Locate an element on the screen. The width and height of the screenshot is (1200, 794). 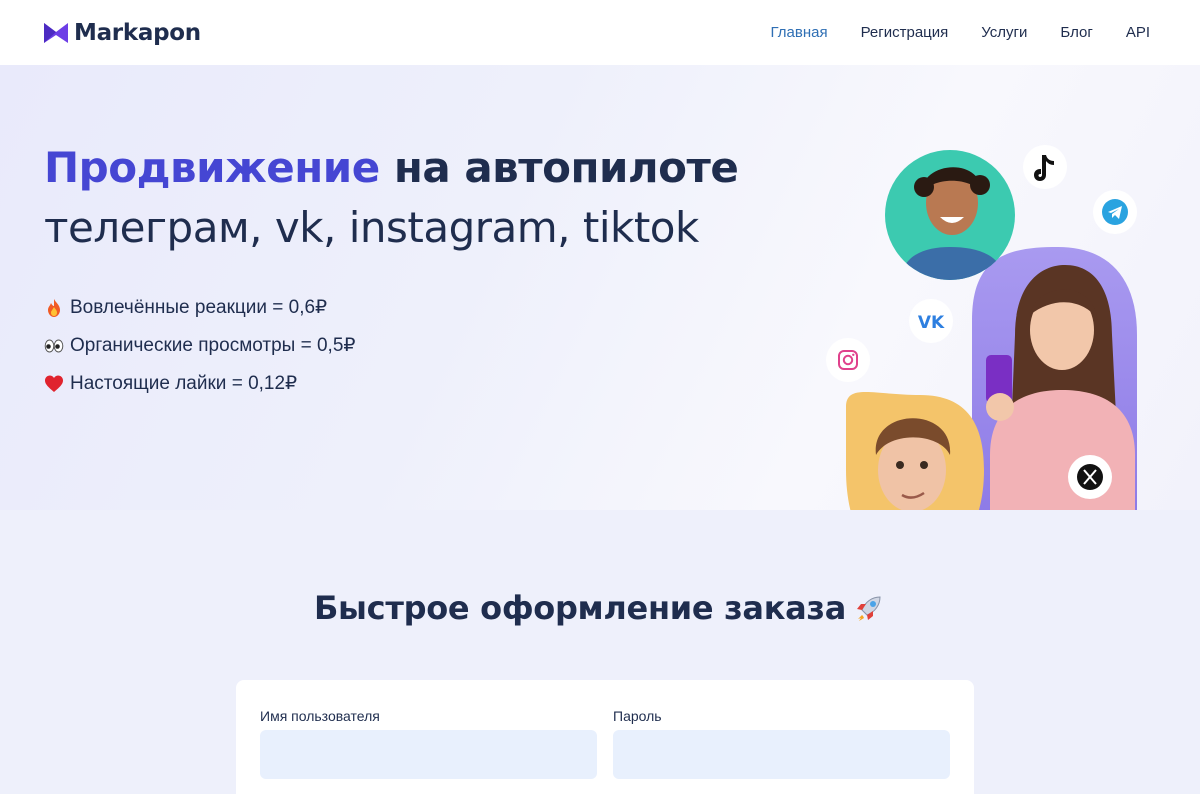
rocket-icon is located at coordinates (869, 608).